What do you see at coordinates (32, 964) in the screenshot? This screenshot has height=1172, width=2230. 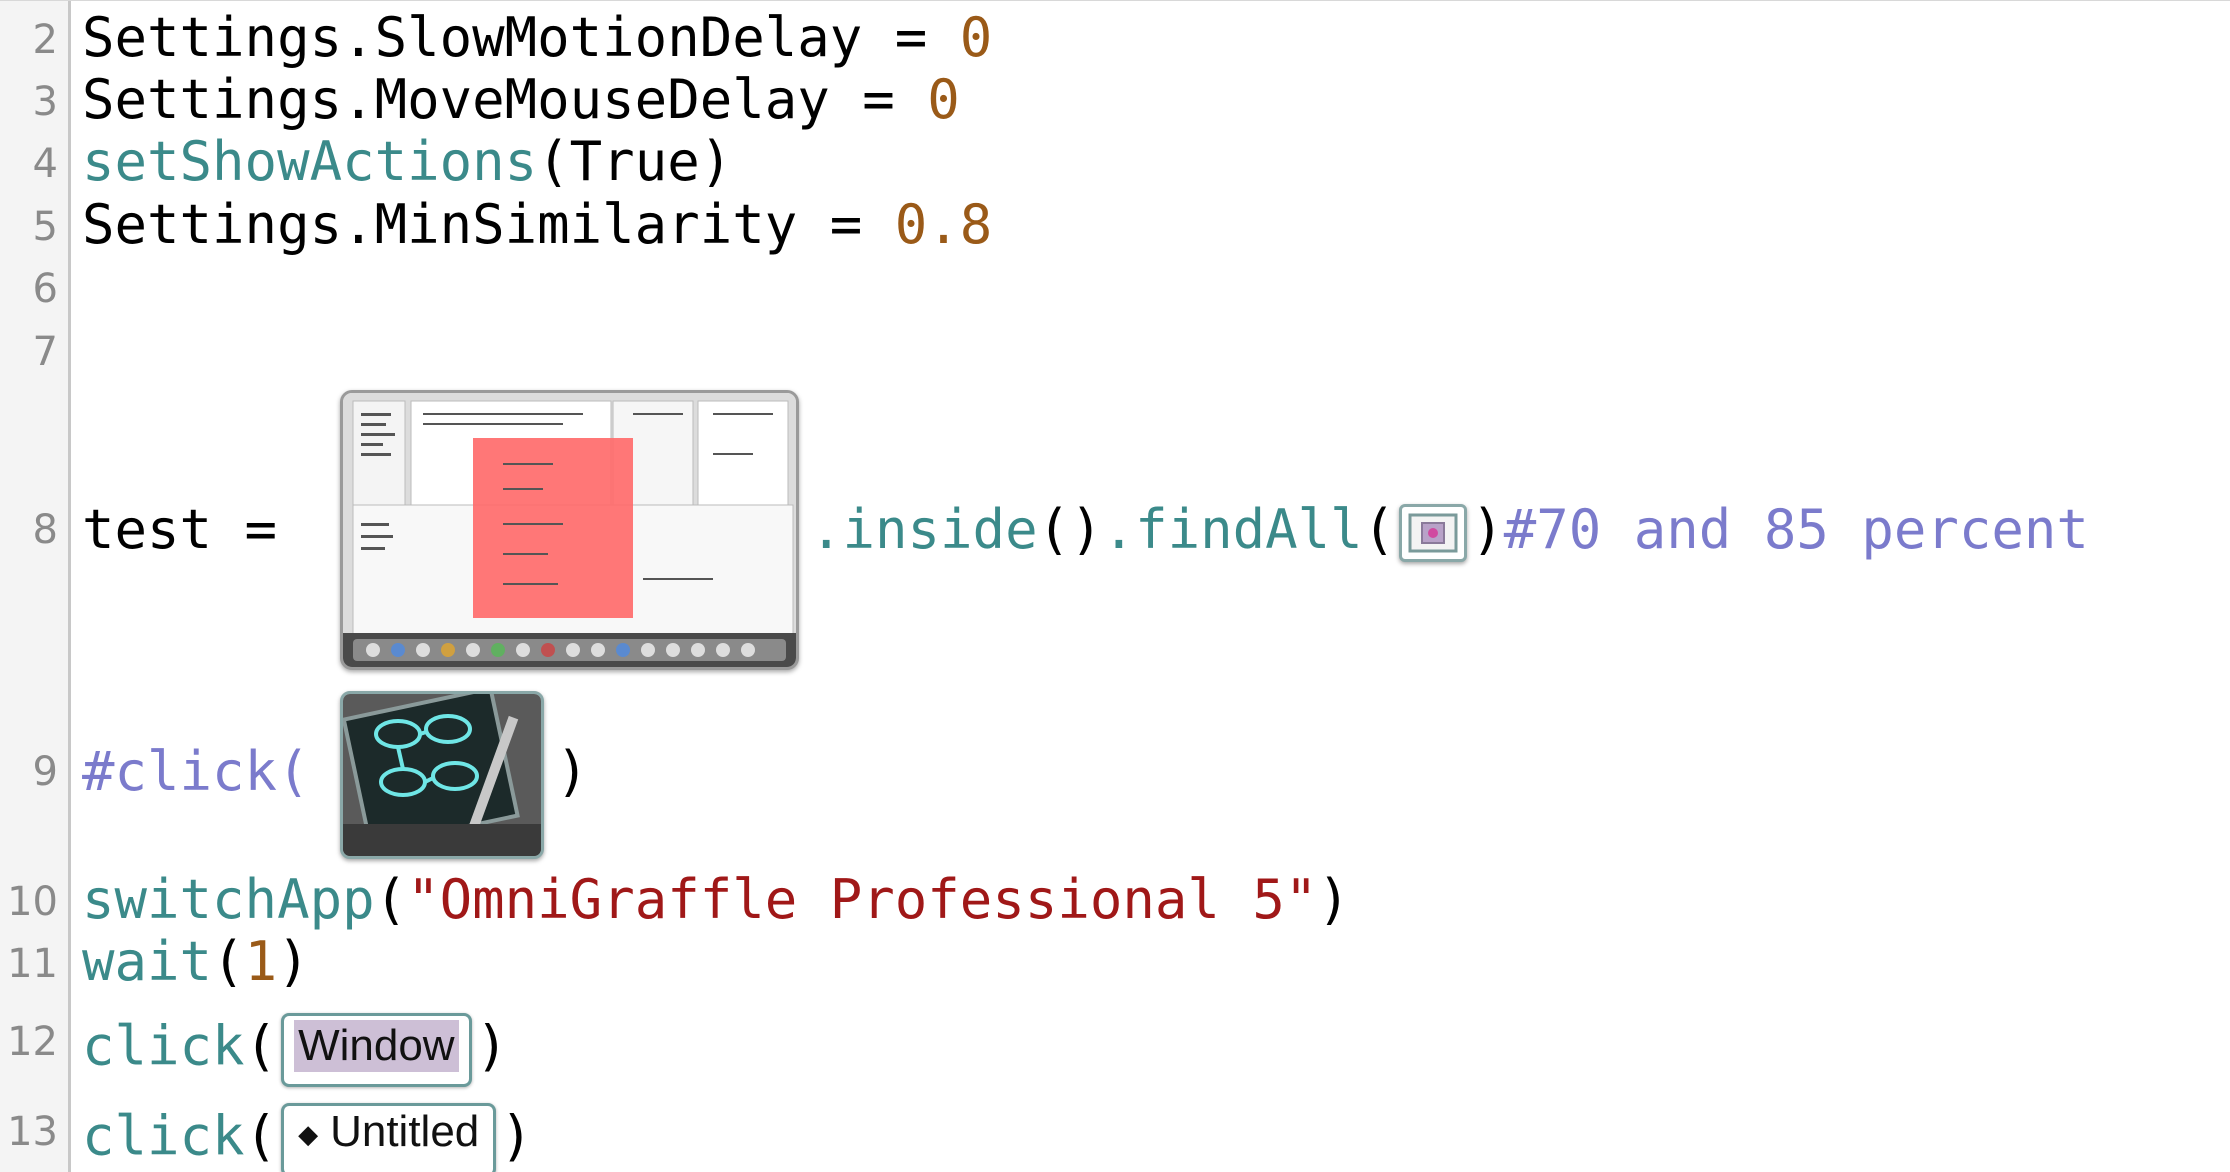 I see `line-number: 11` at bounding box center [32, 964].